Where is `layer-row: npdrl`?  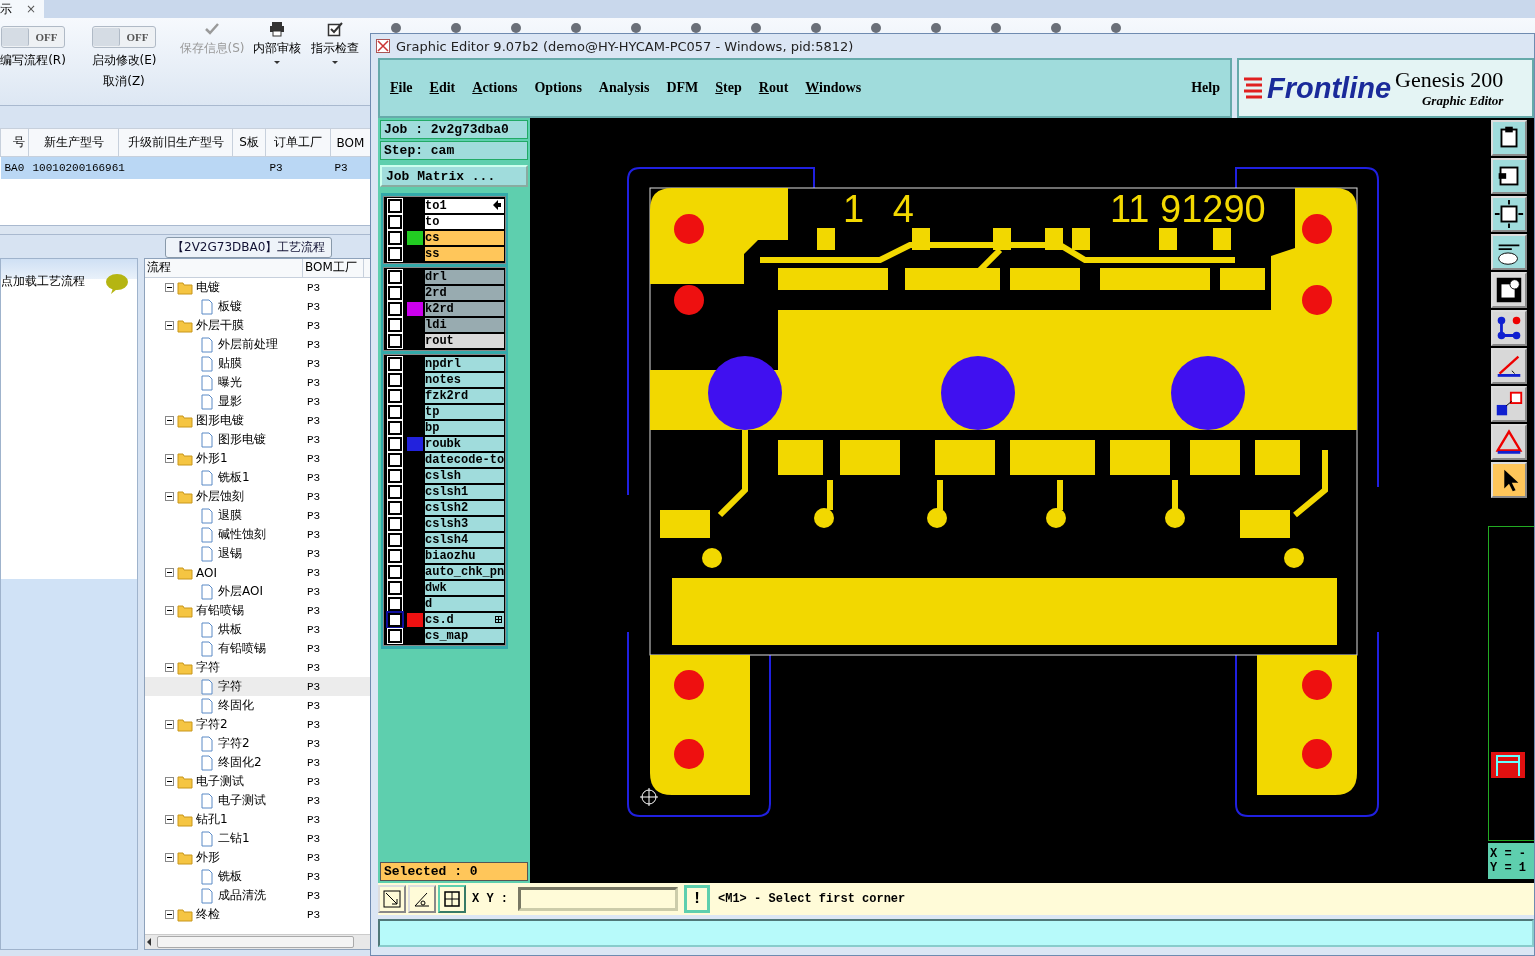 layer-row: npdrl is located at coordinates (444, 364).